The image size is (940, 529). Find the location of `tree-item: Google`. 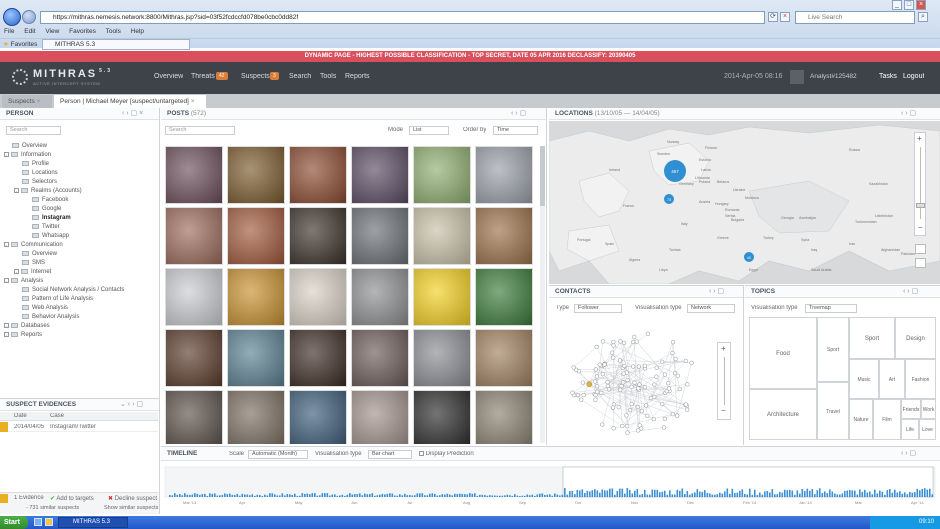

tree-item: Google is located at coordinates (80, 209).